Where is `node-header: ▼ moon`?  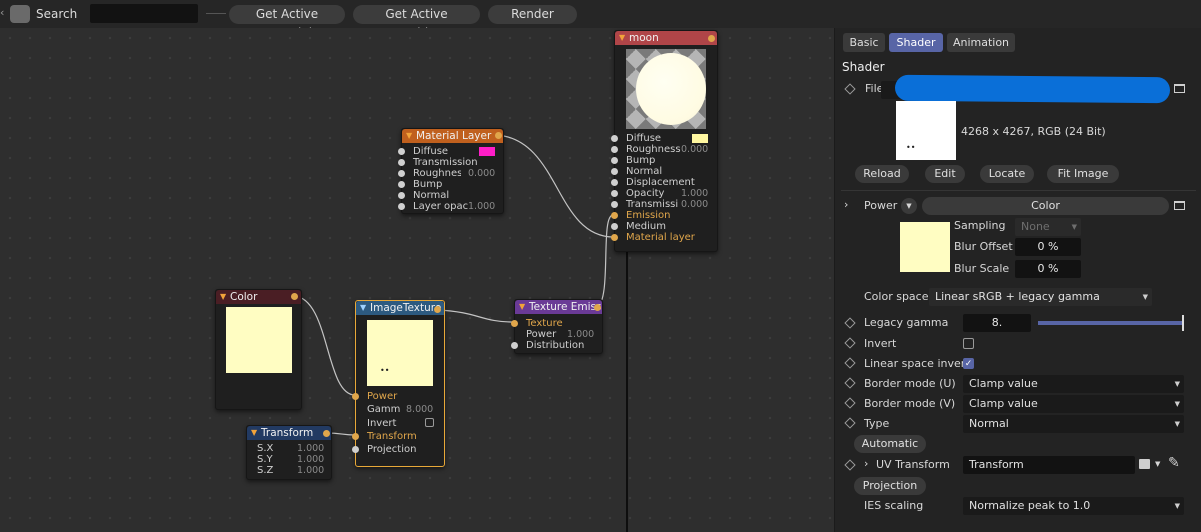 node-header: ▼ moon is located at coordinates (666, 38).